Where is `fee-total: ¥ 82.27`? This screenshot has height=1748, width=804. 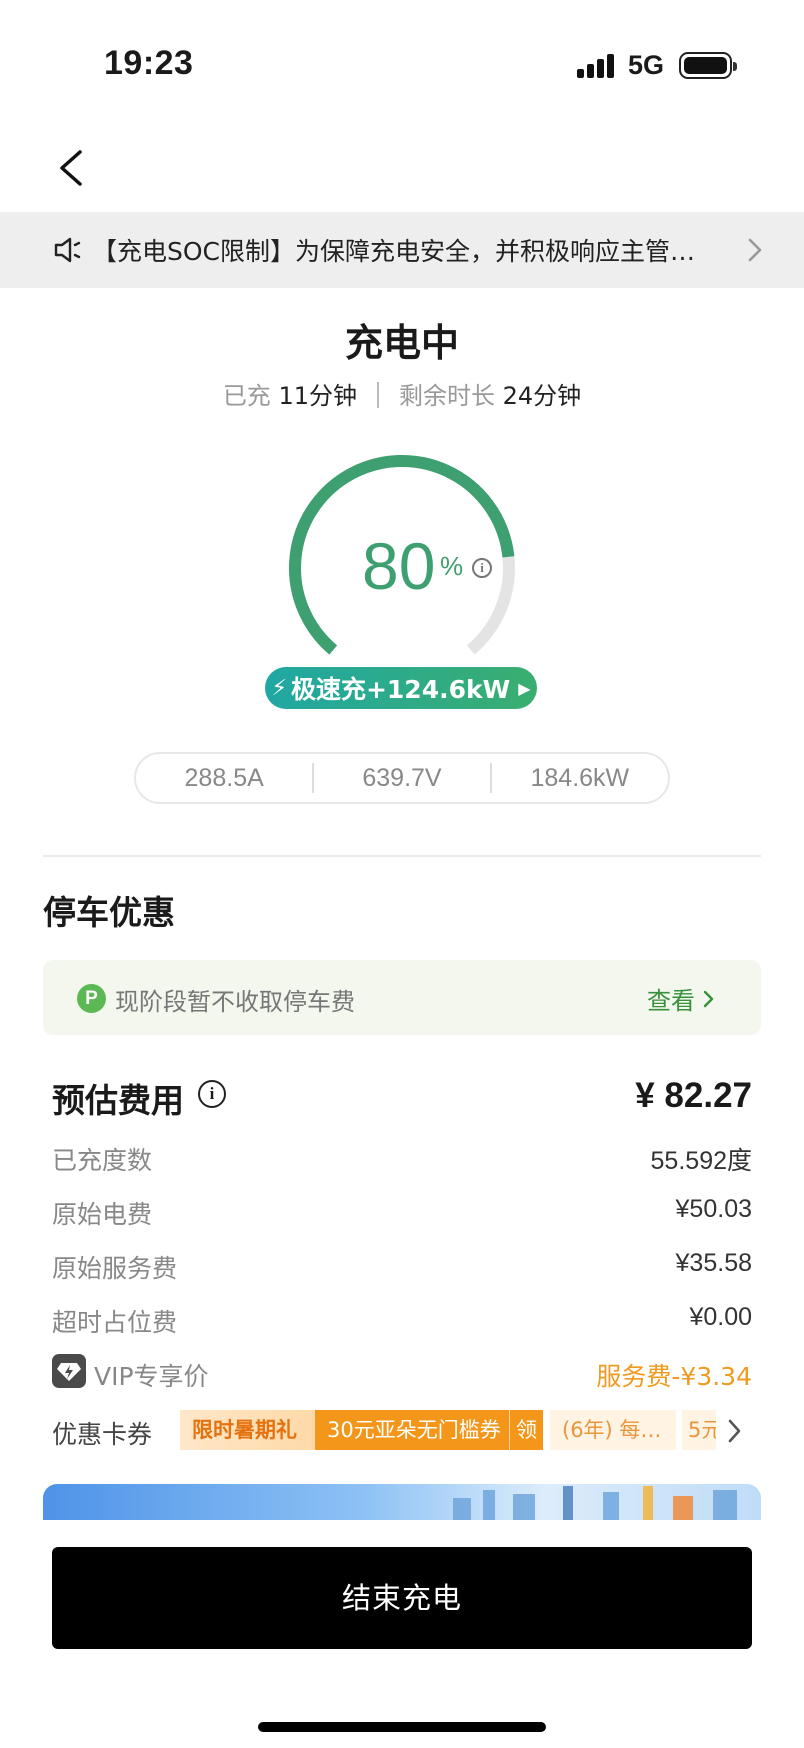
fee-total: ¥ 82.27 is located at coordinates (693, 1095).